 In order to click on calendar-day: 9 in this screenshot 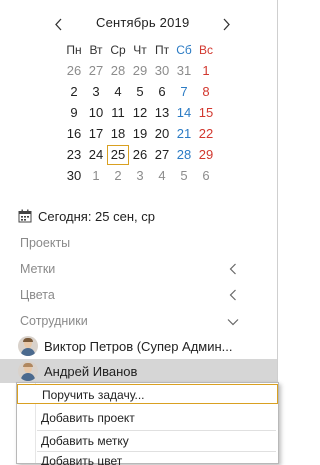, I will do `click(74, 113)`.